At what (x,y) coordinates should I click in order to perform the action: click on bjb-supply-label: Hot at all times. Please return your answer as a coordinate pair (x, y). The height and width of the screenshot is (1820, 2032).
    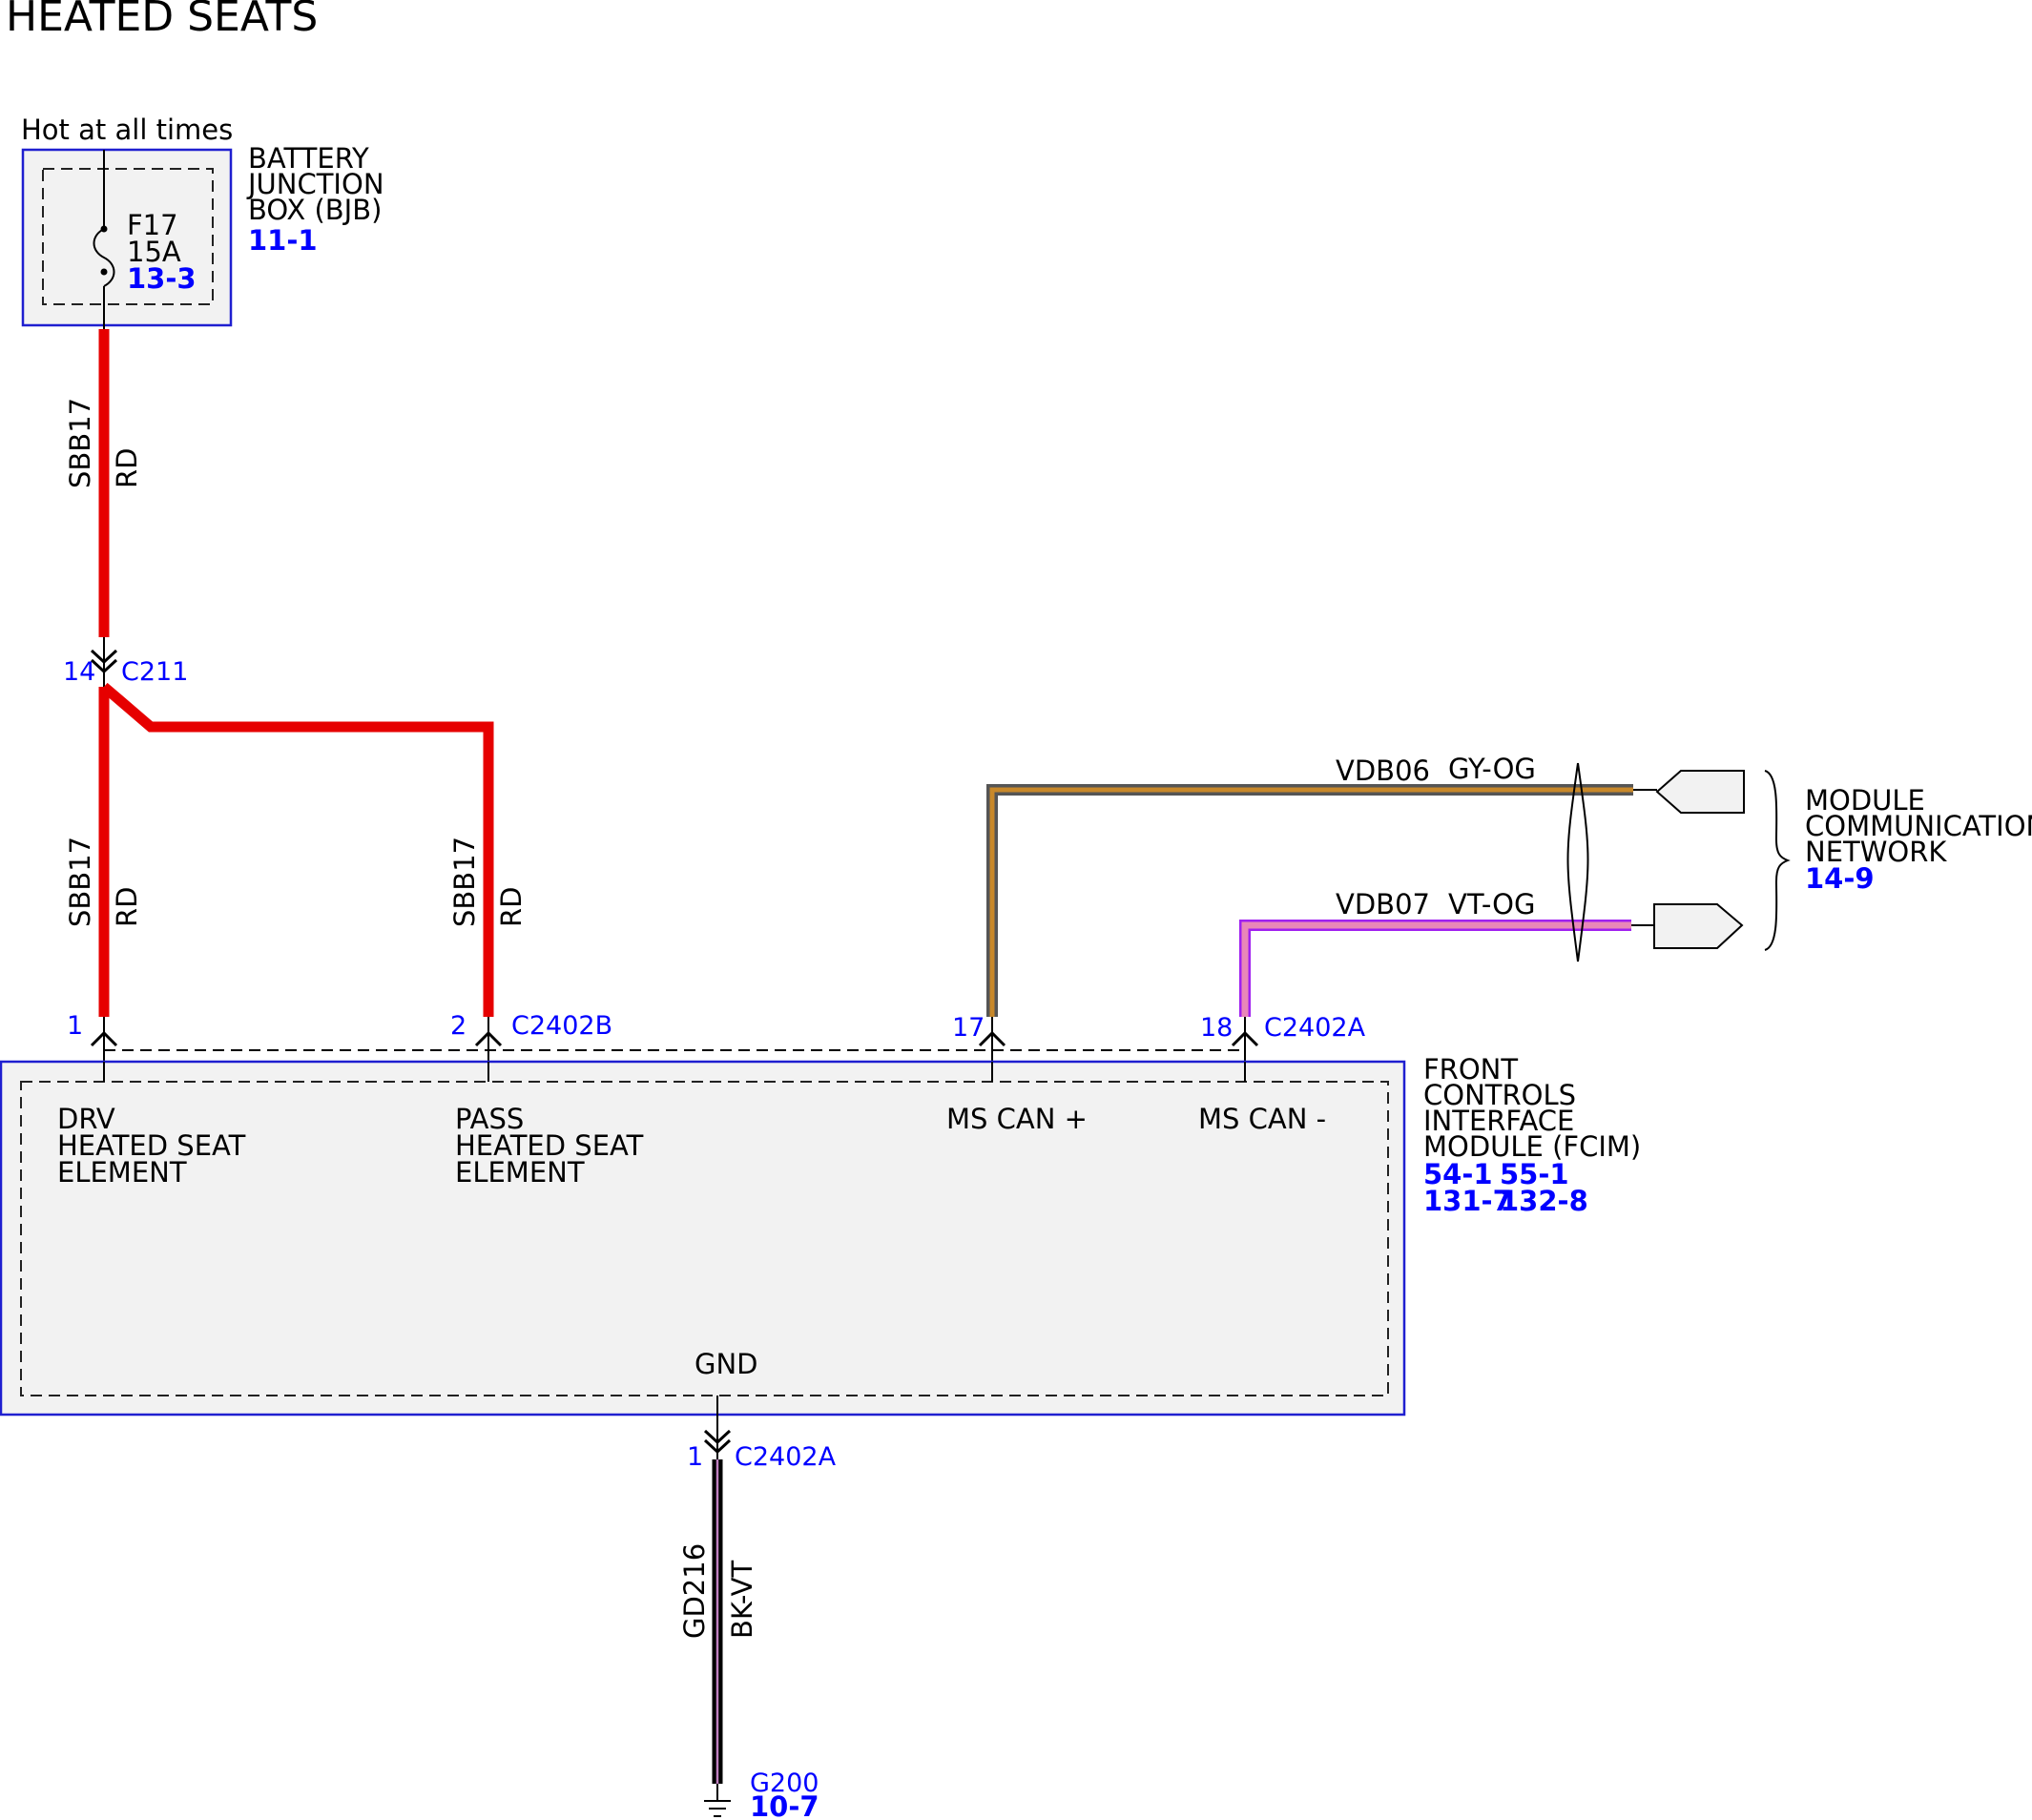
    Looking at the image, I should click on (127, 130).